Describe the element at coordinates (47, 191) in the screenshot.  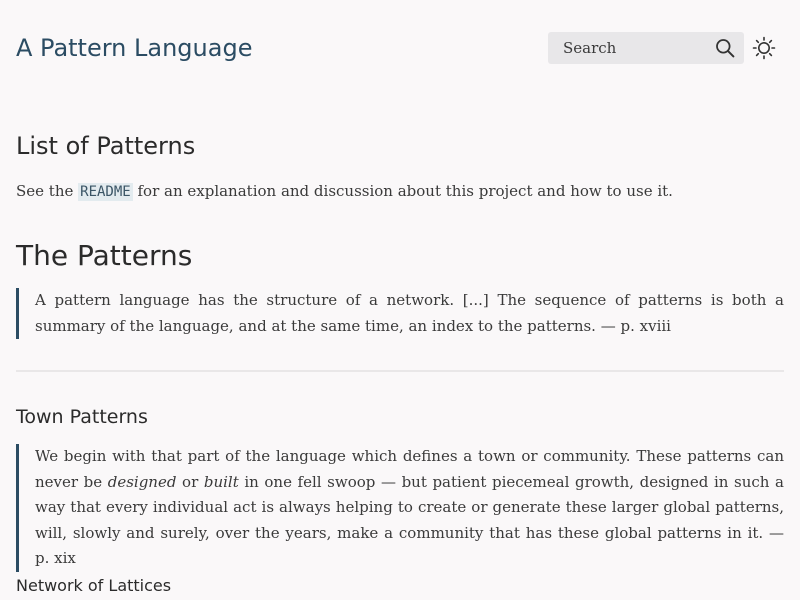
I see `intro-text-before: See the` at that location.